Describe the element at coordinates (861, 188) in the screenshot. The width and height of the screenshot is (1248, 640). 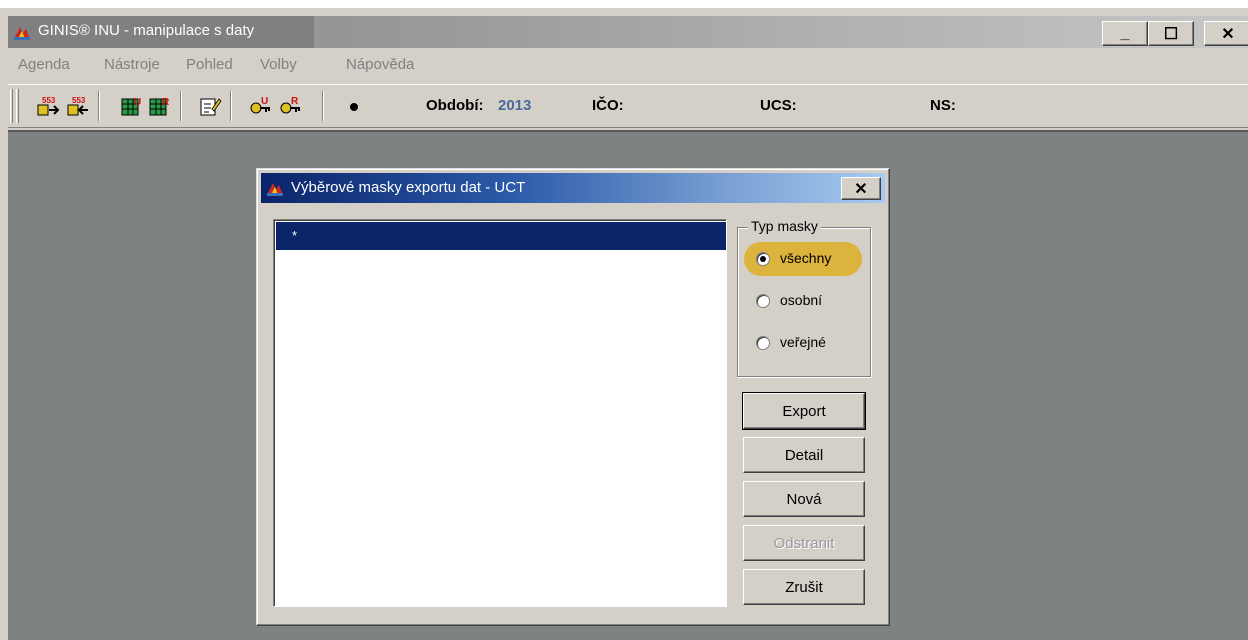
I see `dialog-close-button: ✕` at that location.